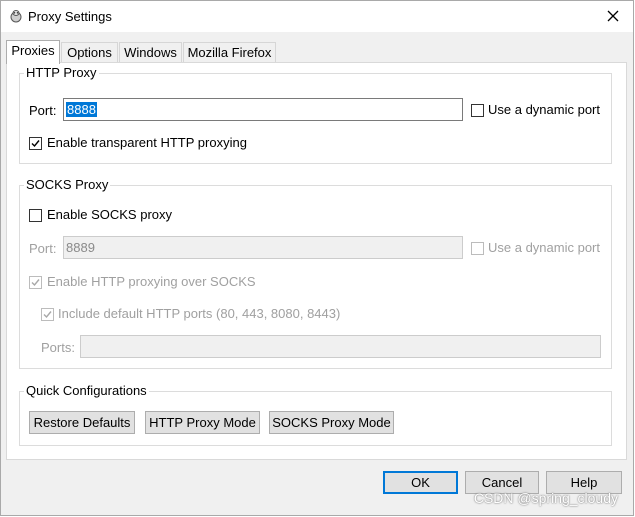 This screenshot has width=635, height=517. What do you see at coordinates (544, 109) in the screenshot?
I see `http-dynamic-port-label: Use a dynamic port` at bounding box center [544, 109].